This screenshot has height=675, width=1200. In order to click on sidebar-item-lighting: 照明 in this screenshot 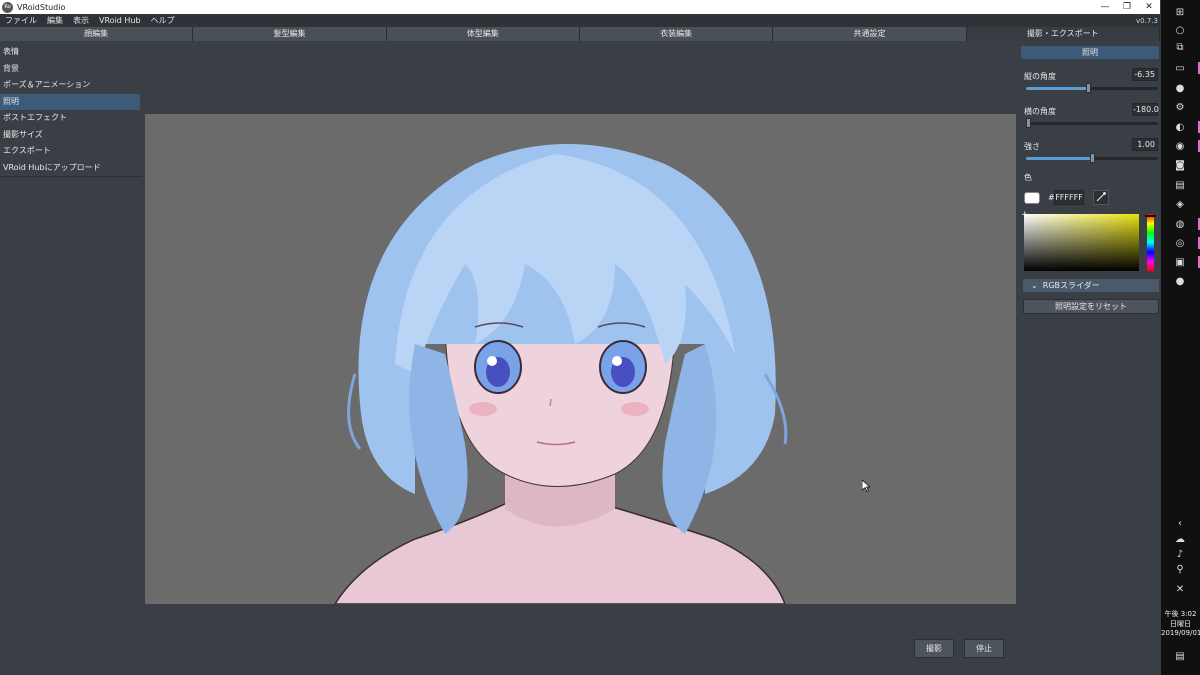, I will do `click(70, 101)`.